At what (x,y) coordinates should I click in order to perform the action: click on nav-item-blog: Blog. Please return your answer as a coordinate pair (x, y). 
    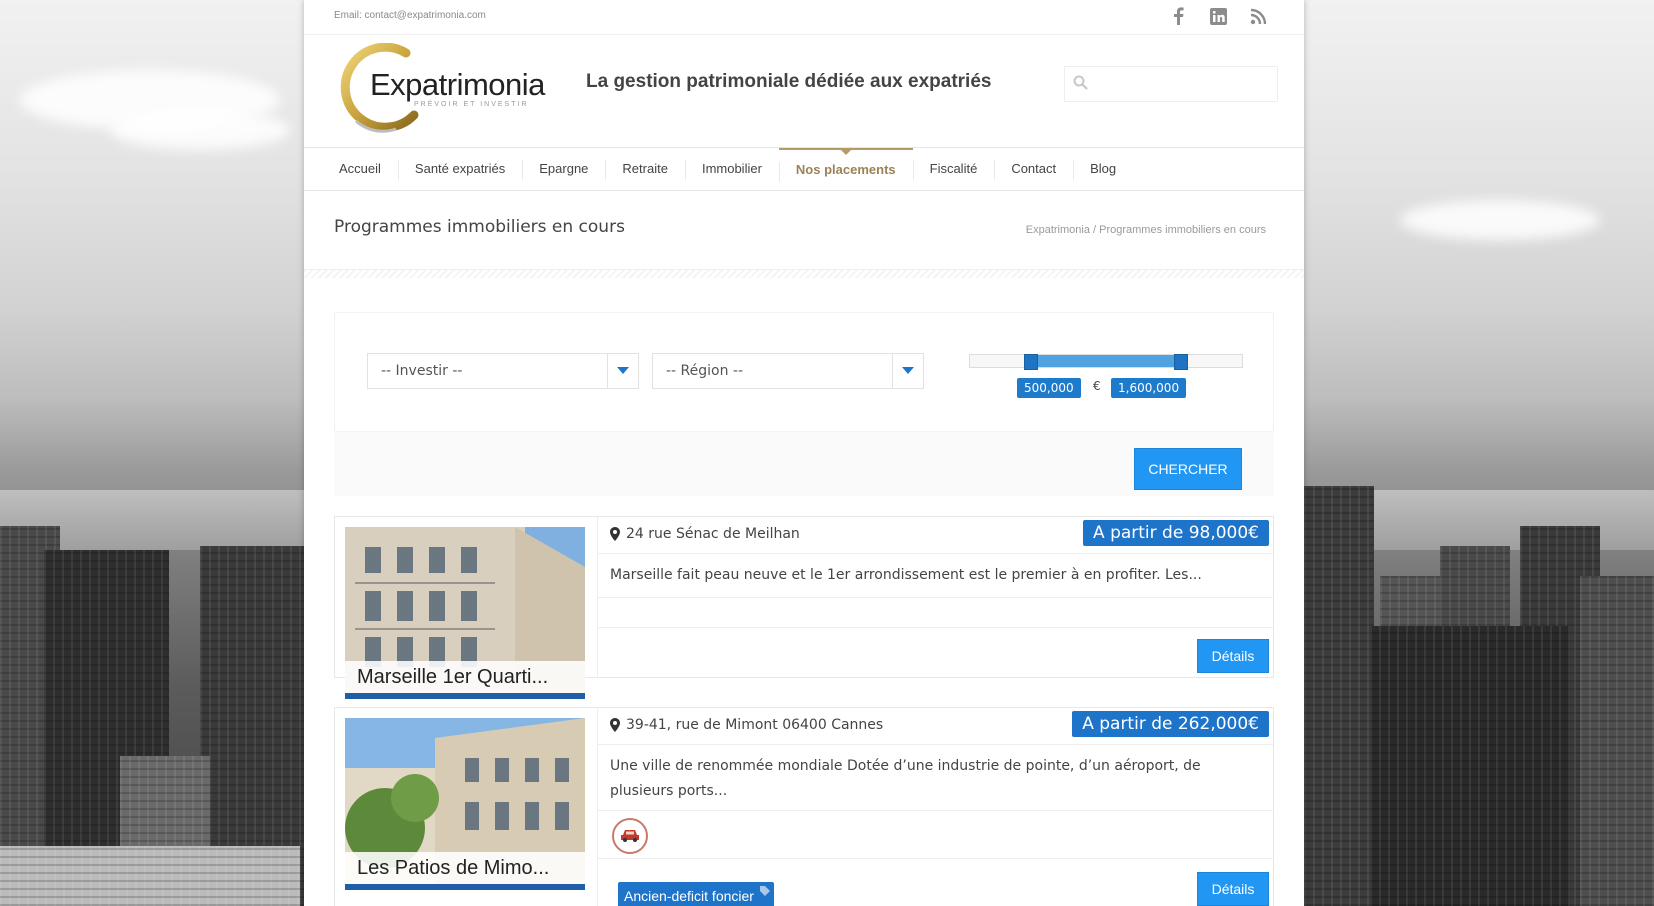
    Looking at the image, I should click on (1103, 169).